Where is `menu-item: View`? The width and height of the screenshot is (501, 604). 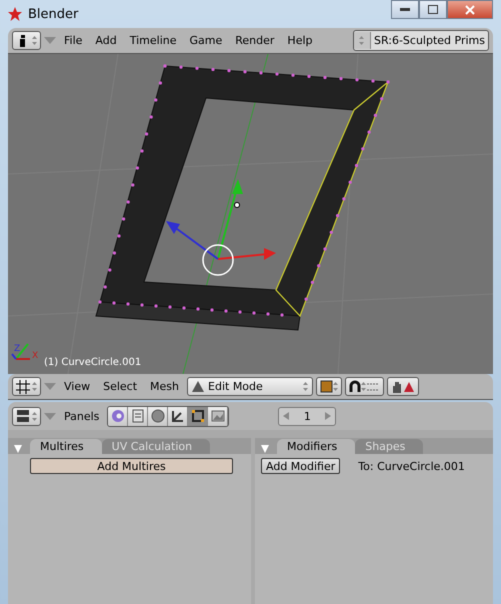 menu-item: View is located at coordinates (77, 386).